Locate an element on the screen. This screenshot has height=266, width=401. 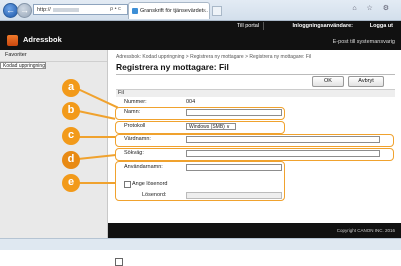
callout-badge-c: c is located at coordinates (71, 136).